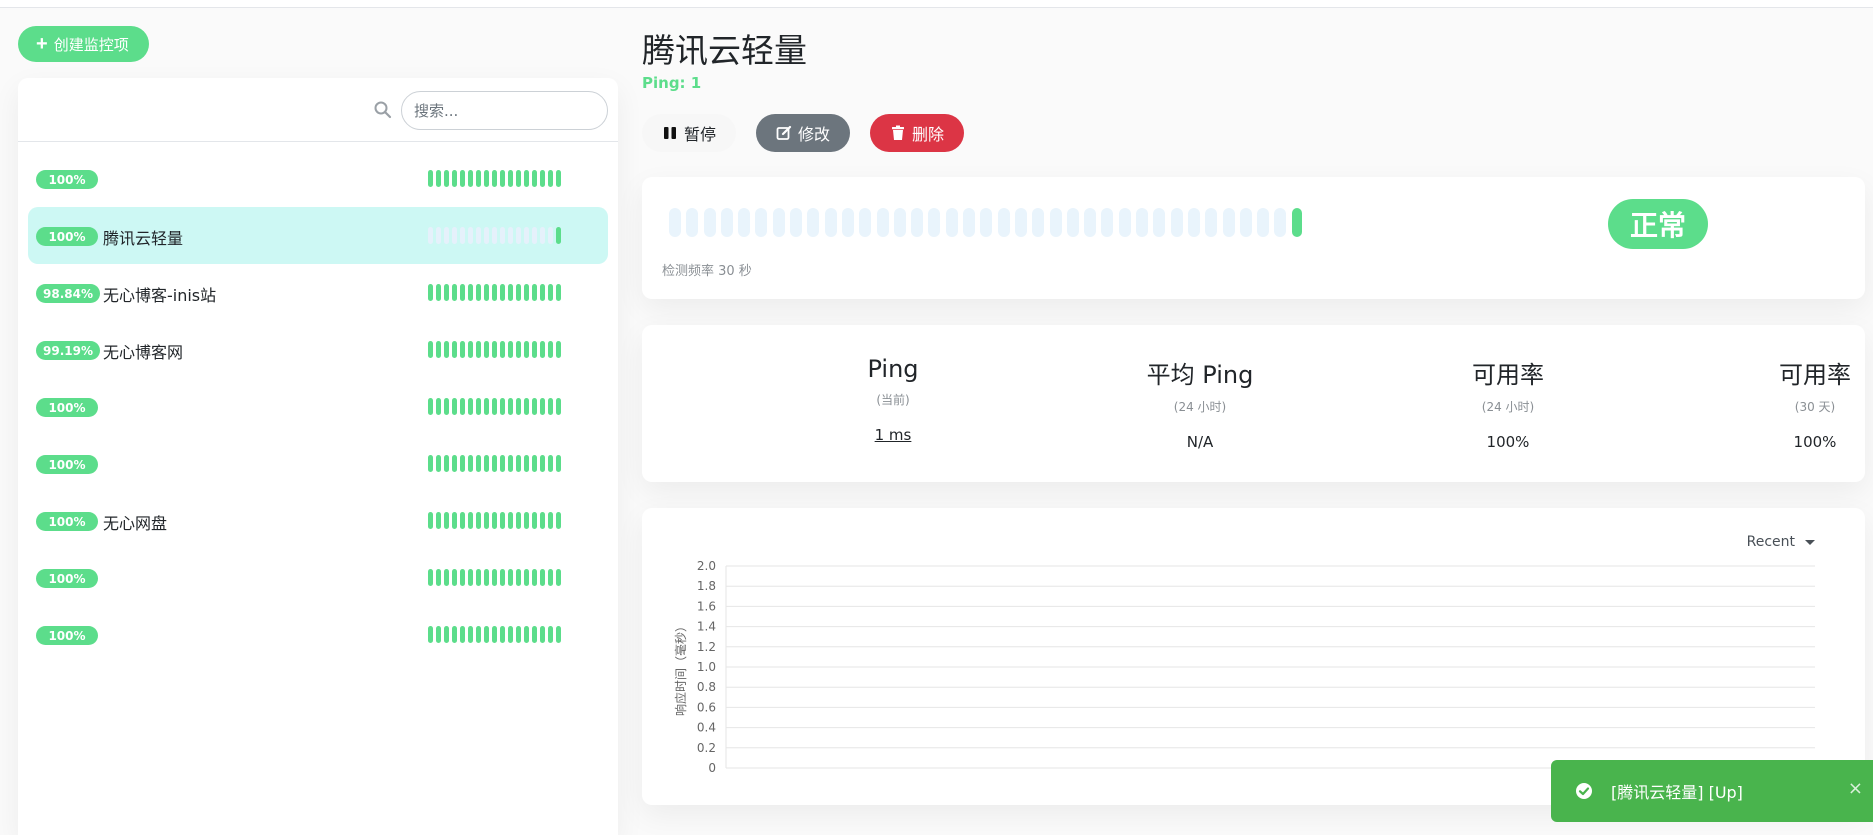 Image resolution: width=1873 pixels, height=835 pixels. Describe the element at coordinates (160, 295) in the screenshot. I see `monitor-name: 无心博客-inis站` at that location.